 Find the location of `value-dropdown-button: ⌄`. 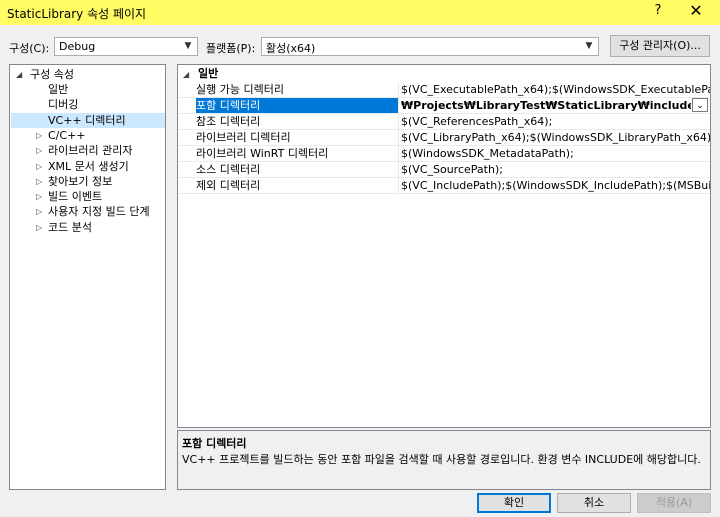

value-dropdown-button: ⌄ is located at coordinates (700, 105).